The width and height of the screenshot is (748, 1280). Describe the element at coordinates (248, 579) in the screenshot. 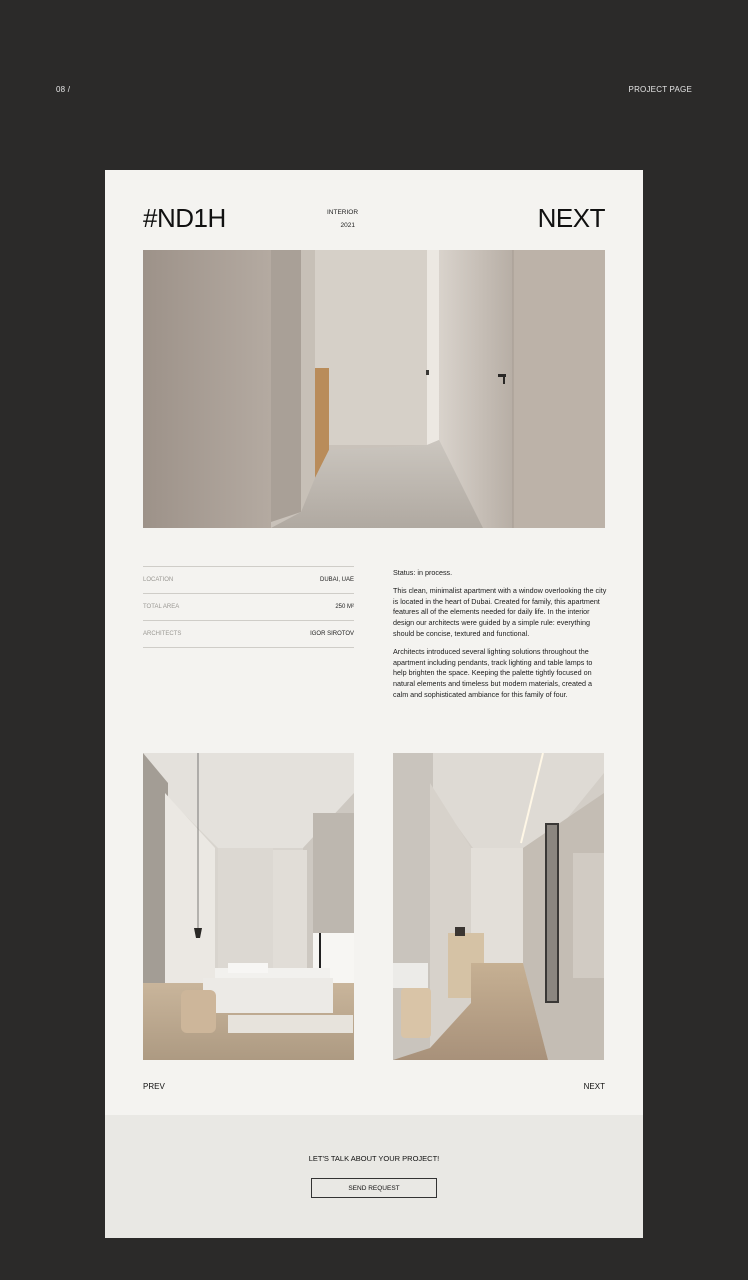

I see `spec-row-location: LOCATION DUBAI, UAE` at that location.